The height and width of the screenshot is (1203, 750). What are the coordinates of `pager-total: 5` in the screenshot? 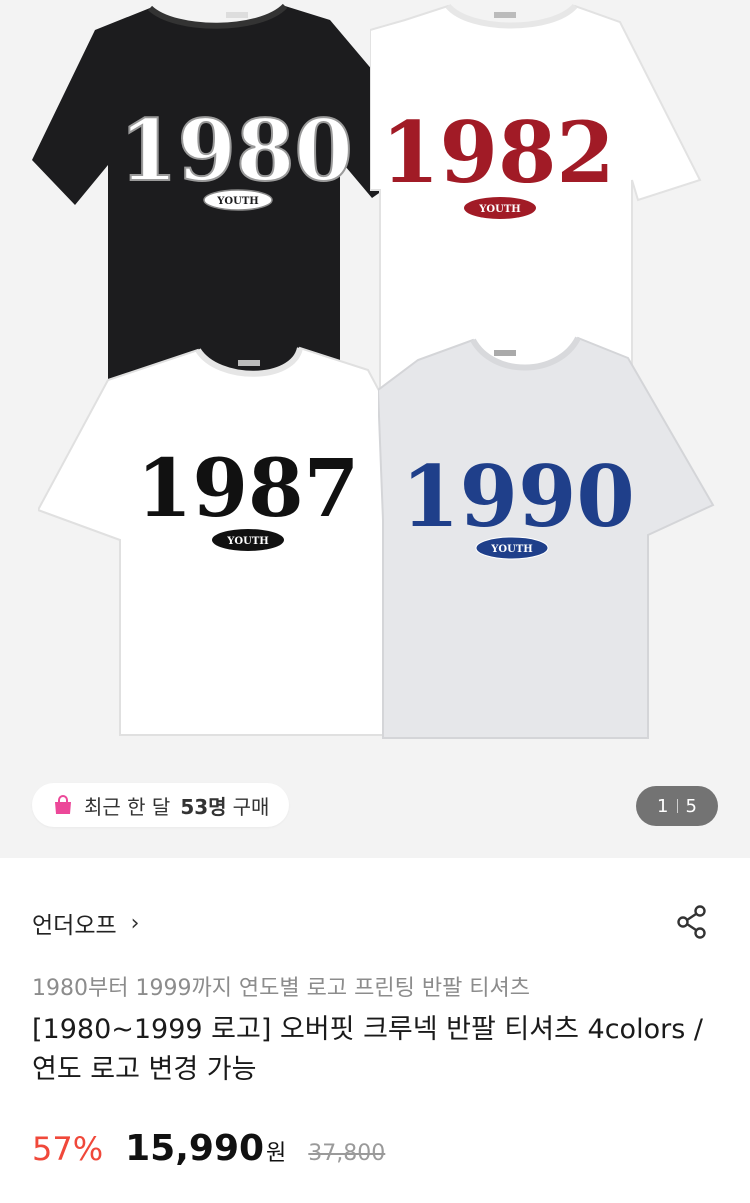 It's located at (691, 806).